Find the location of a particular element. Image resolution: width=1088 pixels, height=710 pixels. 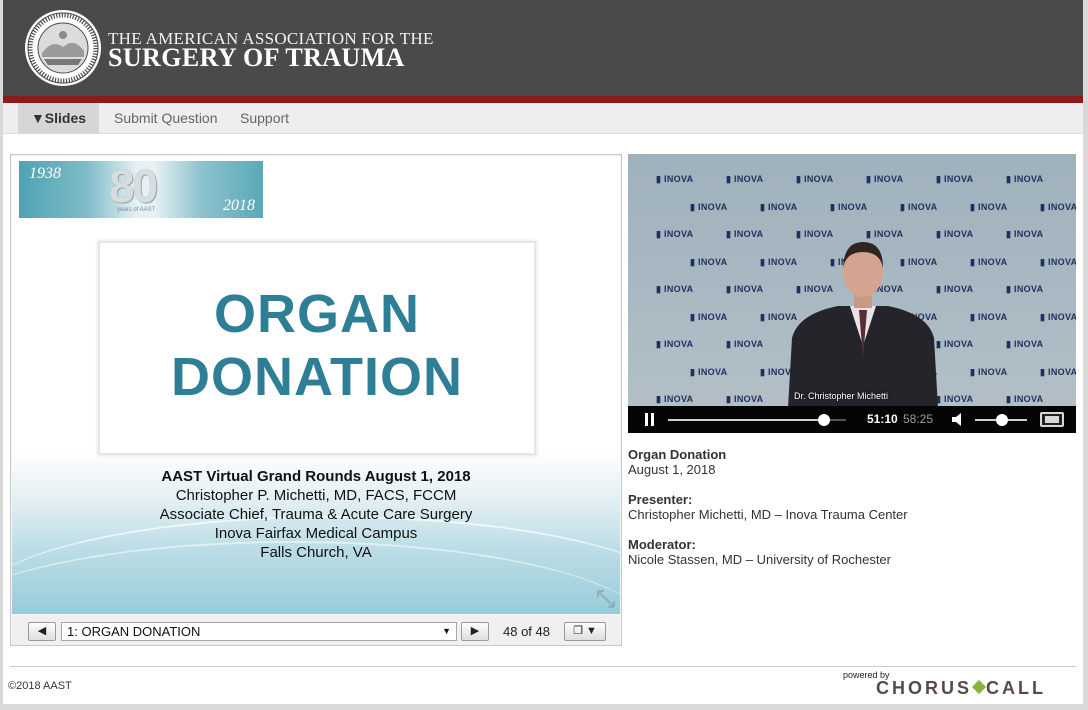

expand-icon is located at coordinates (606, 599).